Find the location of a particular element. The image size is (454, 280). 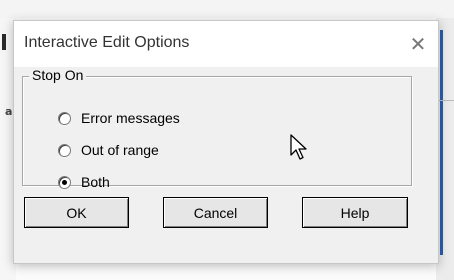

help-button: Help is located at coordinates (355, 212).